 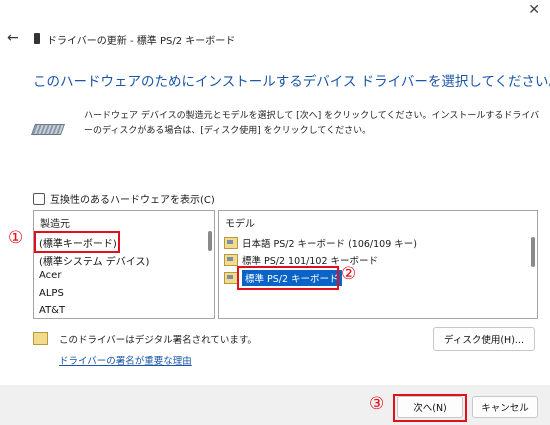 What do you see at coordinates (40, 338) in the screenshot?
I see `signature-icon` at bounding box center [40, 338].